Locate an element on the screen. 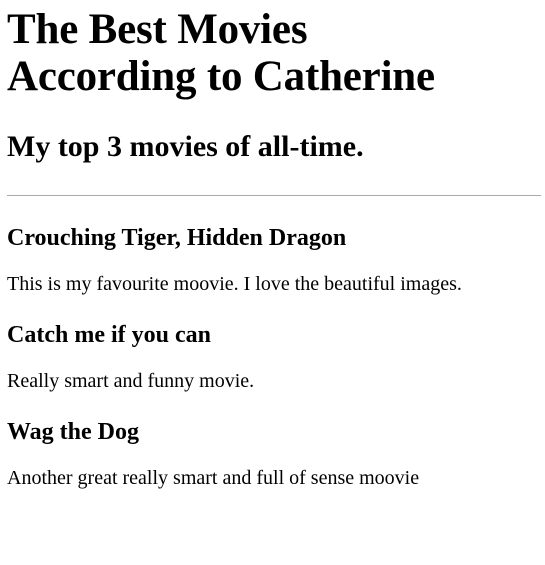 Image resolution: width=545 pixels, height=565 pixels. page-title-line-2: According to Catherine is located at coordinates (221, 76).